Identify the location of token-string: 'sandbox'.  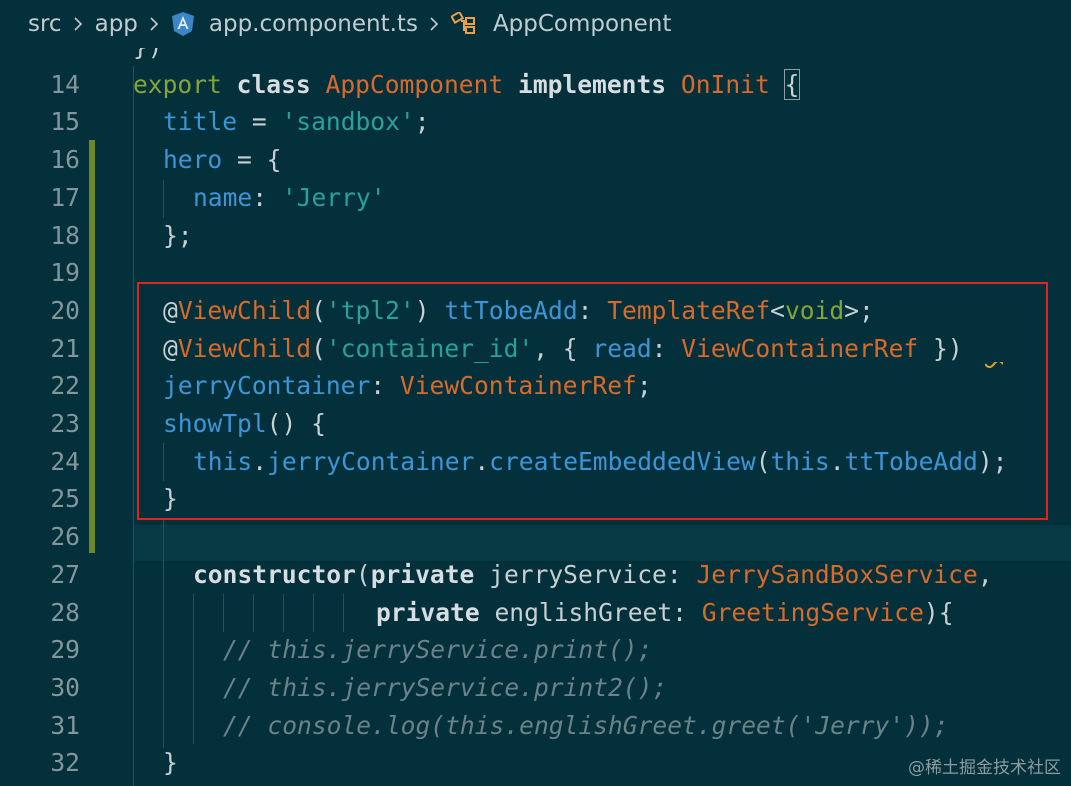
(348, 122).